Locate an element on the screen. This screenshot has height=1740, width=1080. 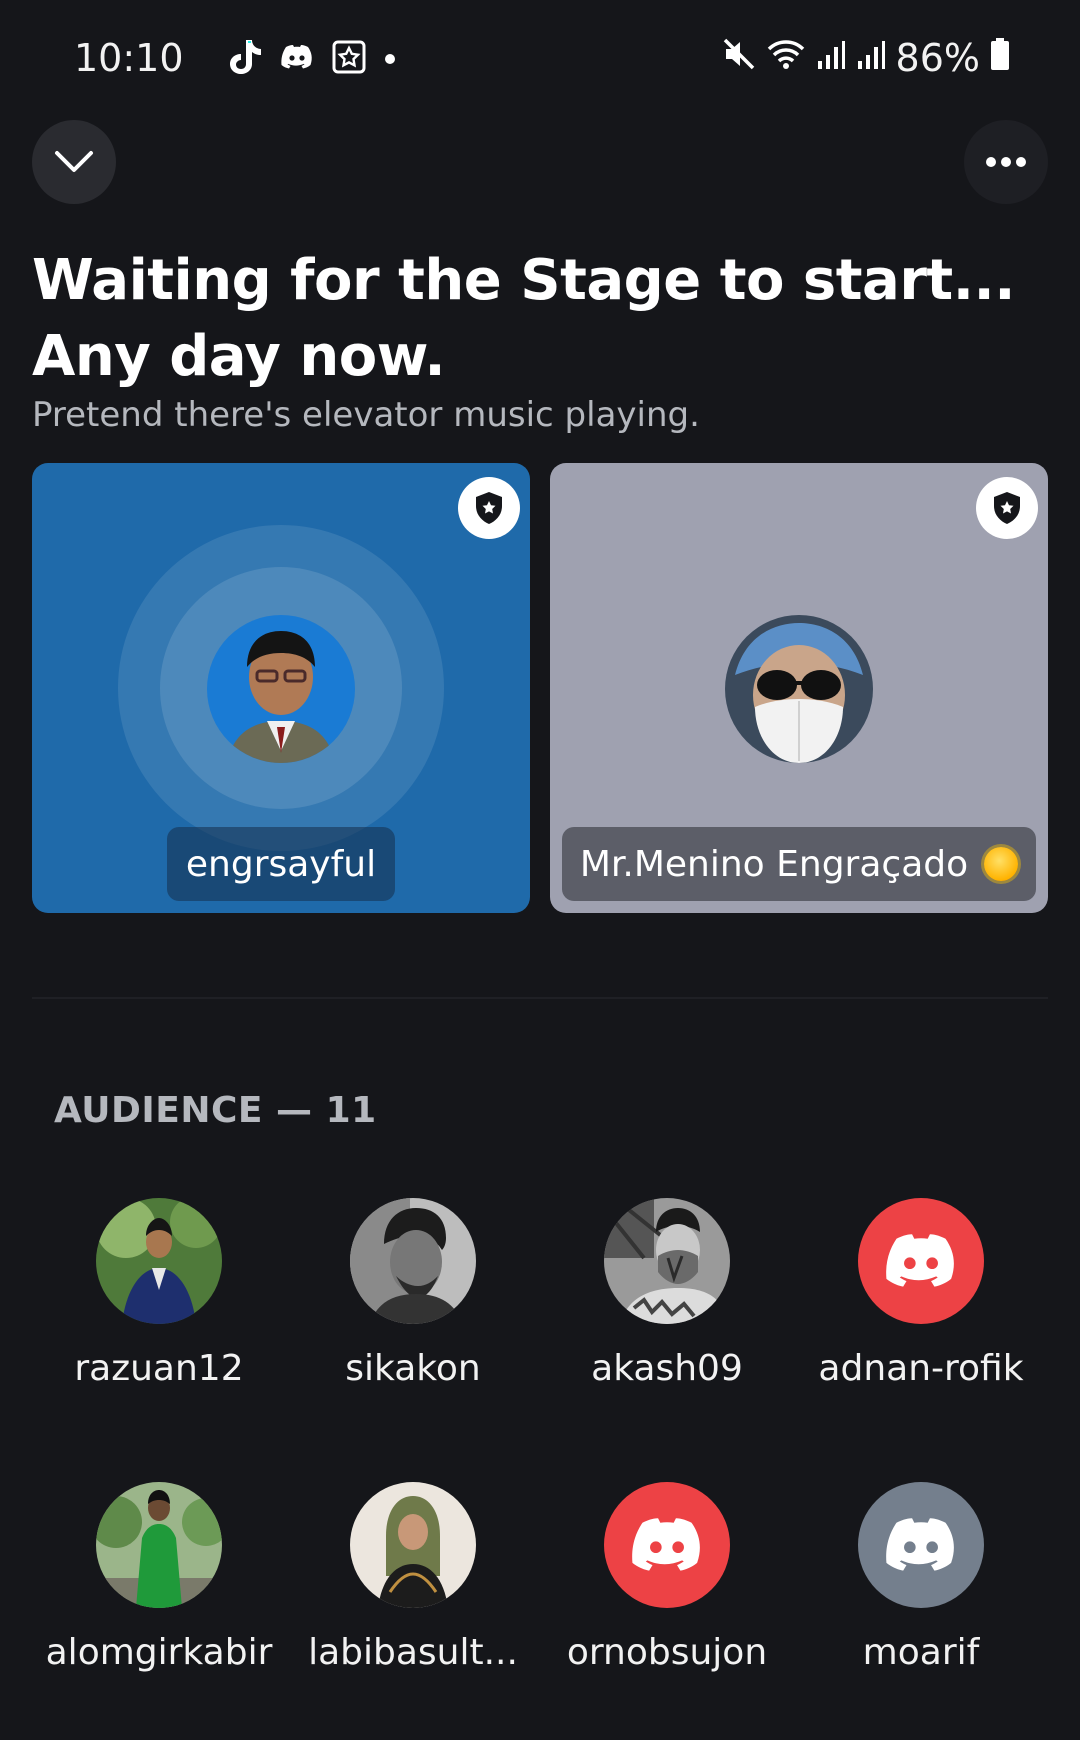
speaker-card: engrsayful is located at coordinates (281, 688).